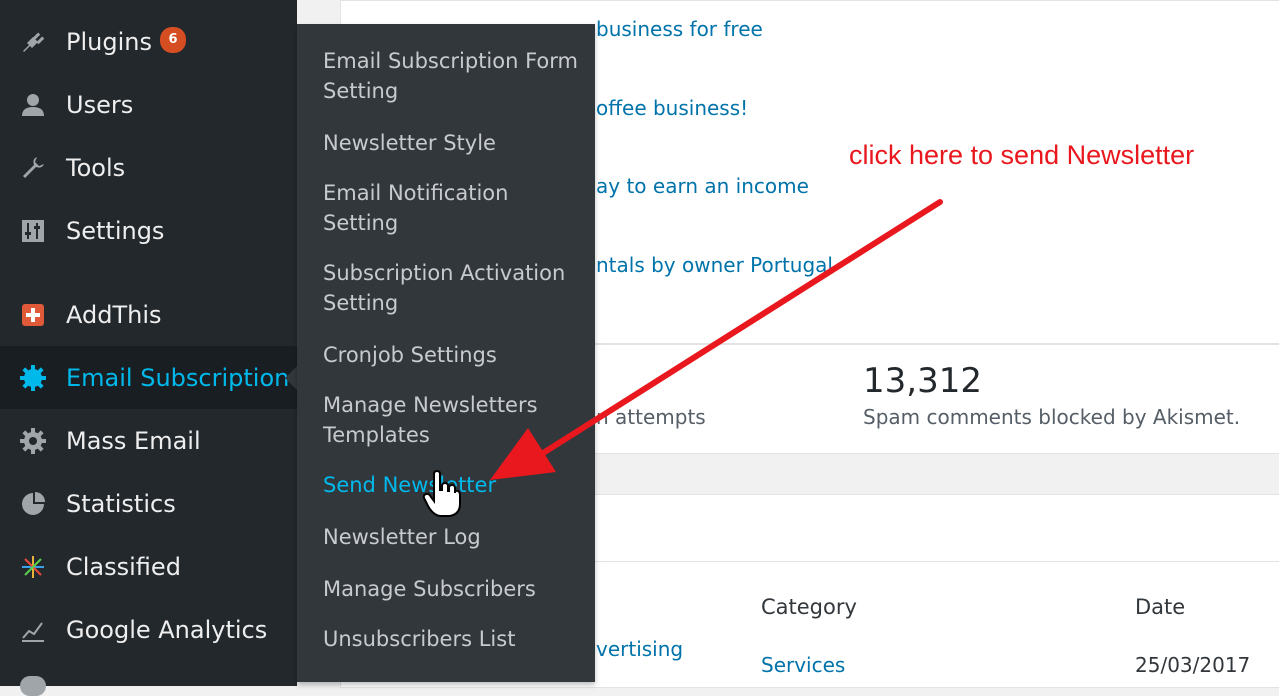  Describe the element at coordinates (441, 493) in the screenshot. I see `hand-pointer-cursor-icon` at that location.